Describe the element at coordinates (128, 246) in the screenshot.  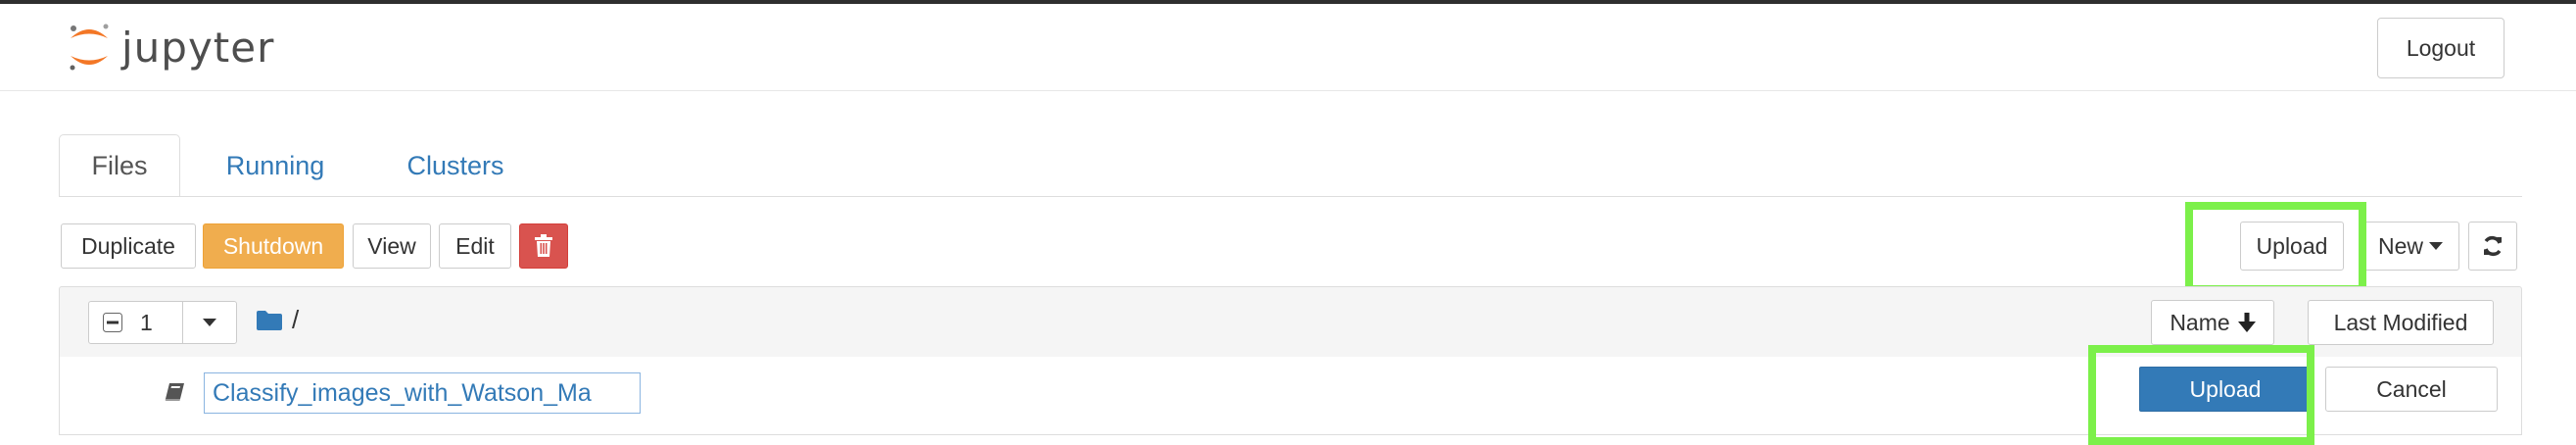
I see `duplicate-button: Duplicate` at that location.